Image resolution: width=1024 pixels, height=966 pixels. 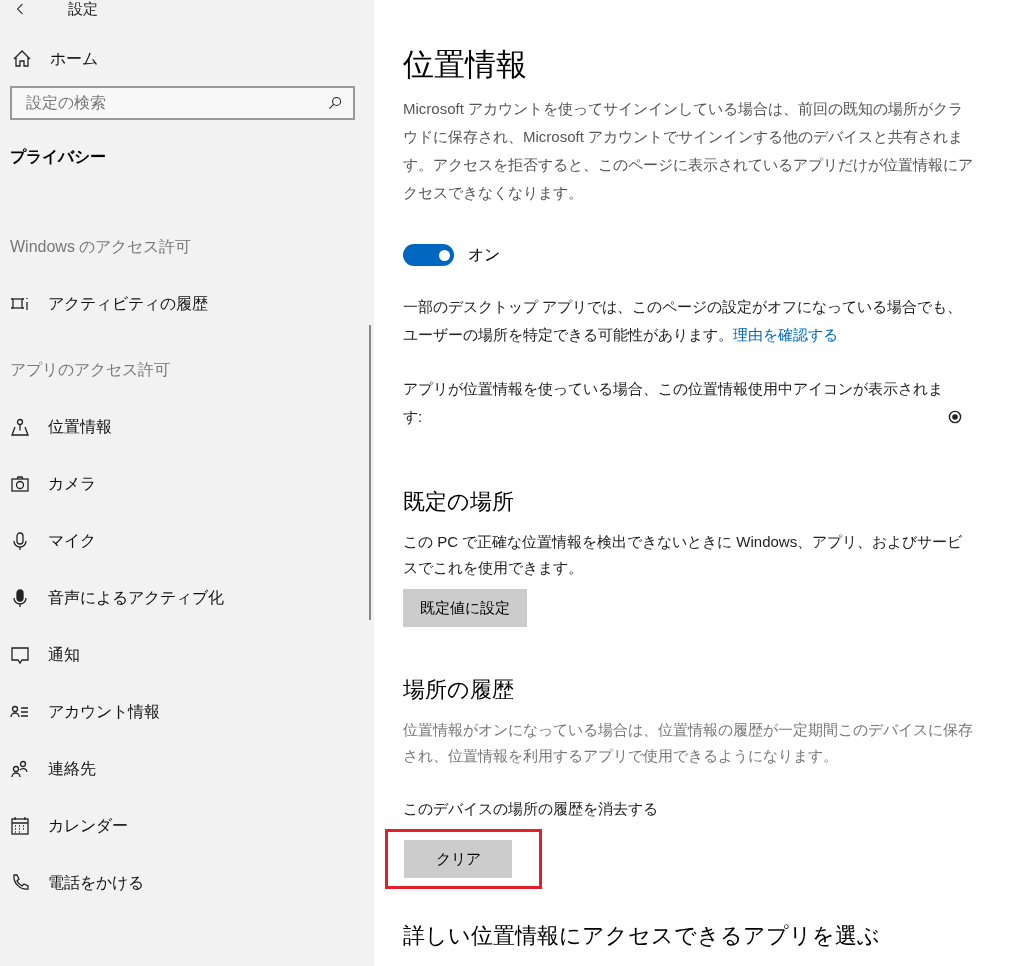 What do you see at coordinates (74, 59) in the screenshot?
I see `home-link: ホーム` at bounding box center [74, 59].